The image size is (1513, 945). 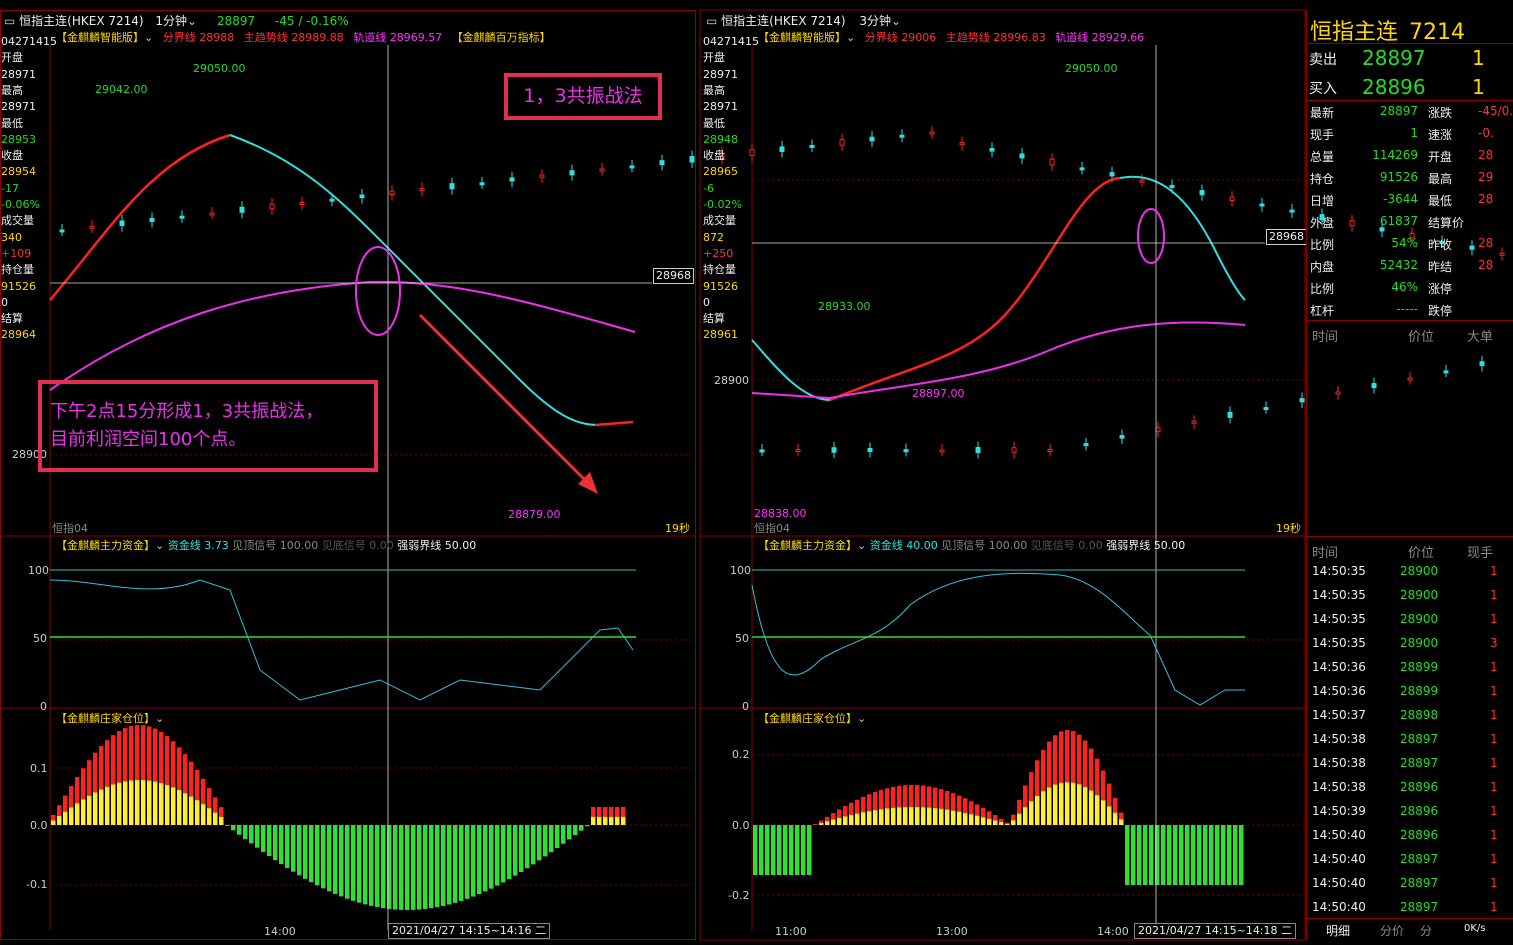 I want to click on price-mark: 28933.00, so click(x=844, y=306).